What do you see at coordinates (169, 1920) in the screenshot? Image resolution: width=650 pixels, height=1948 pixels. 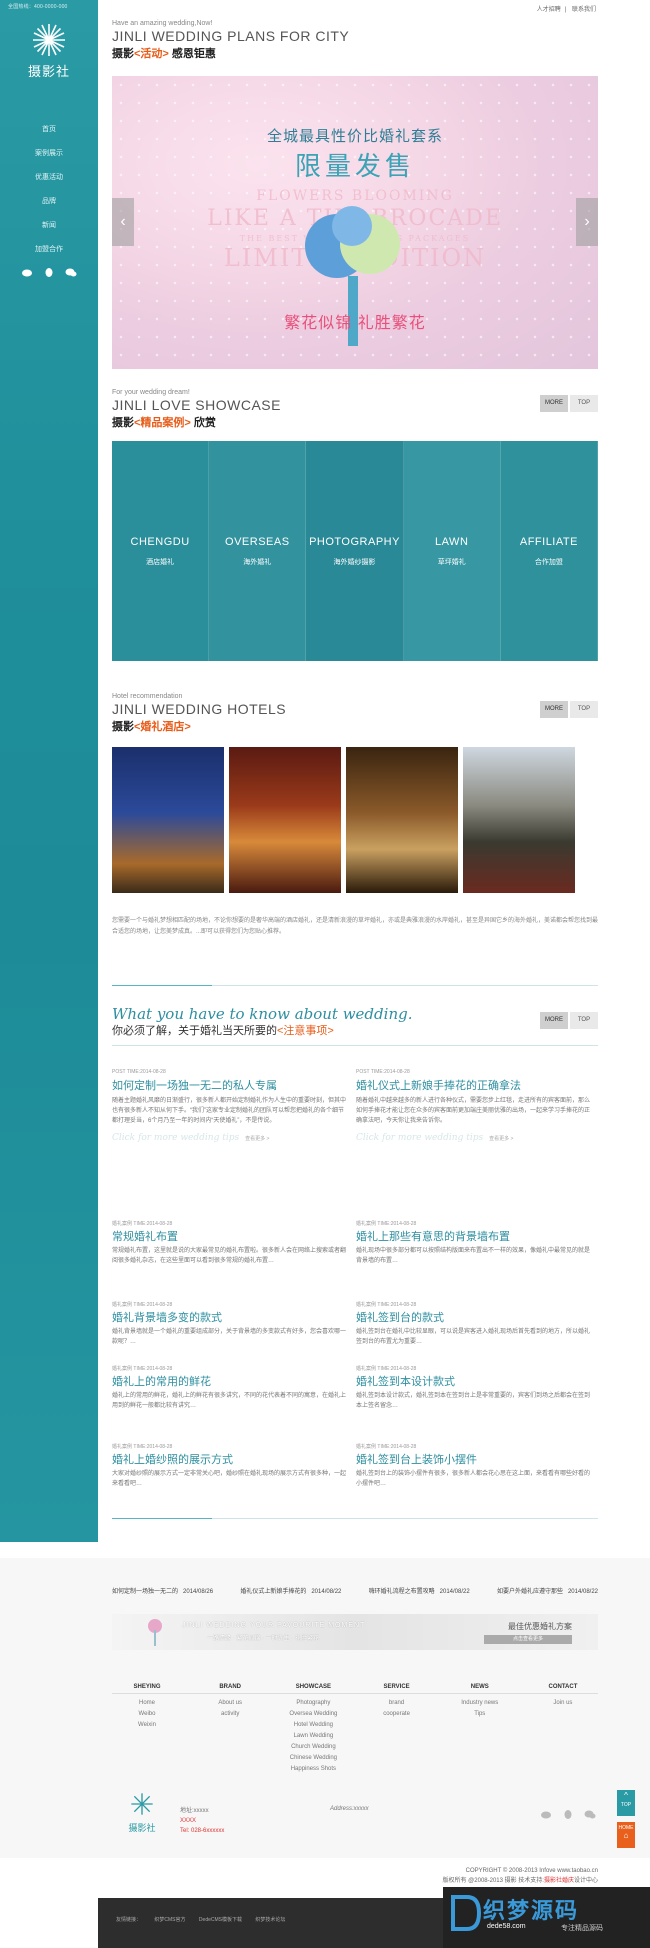 I see `friend-link: 织梦CMS官方` at bounding box center [169, 1920].